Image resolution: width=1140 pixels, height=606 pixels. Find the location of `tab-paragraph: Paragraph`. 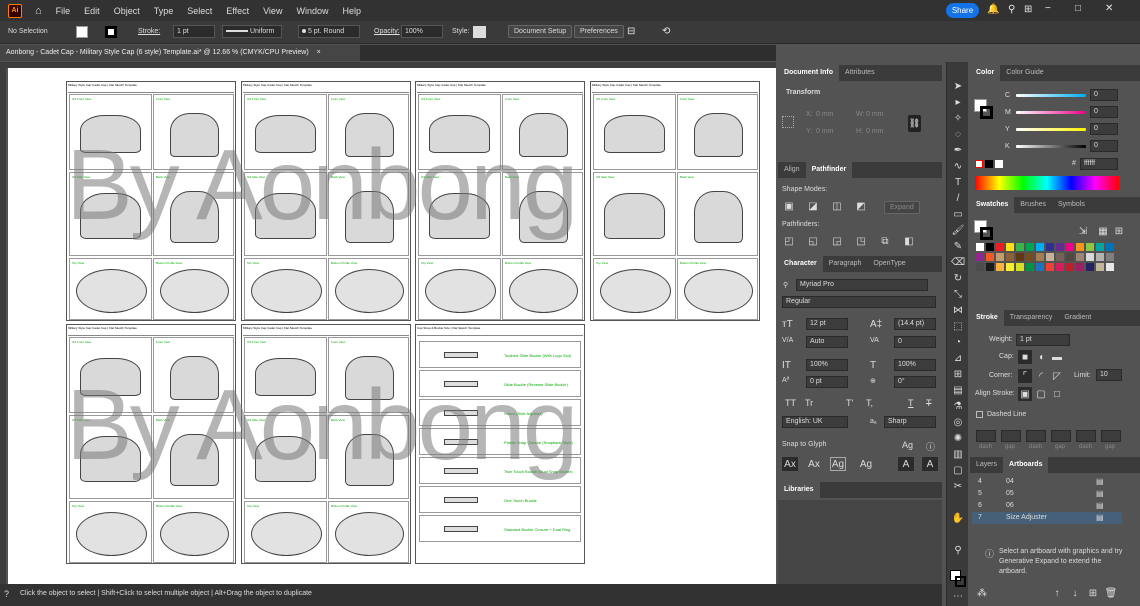

tab-paragraph: Paragraph is located at coordinates (845, 264).